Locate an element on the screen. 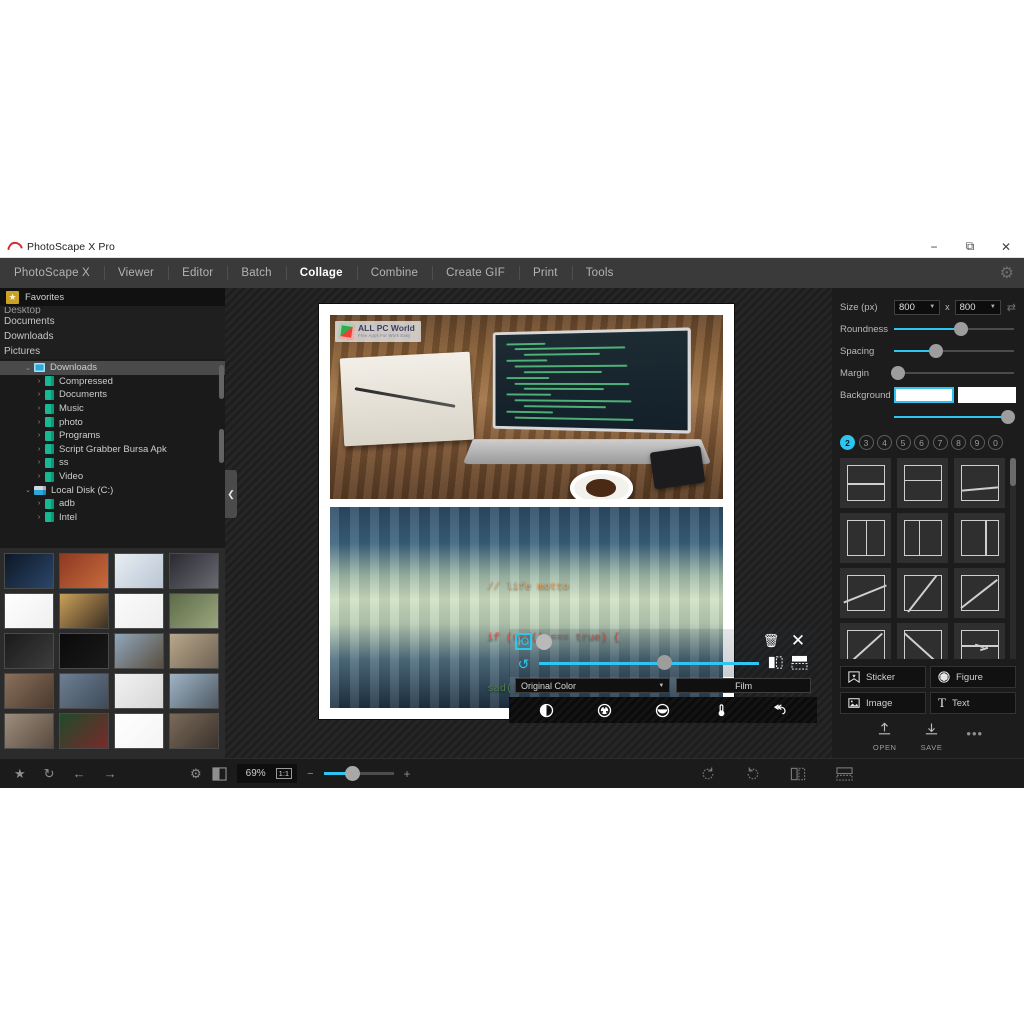 This screenshot has width=1024, height=1024. layout-2-cols-left-heavy is located at coordinates (922, 538).